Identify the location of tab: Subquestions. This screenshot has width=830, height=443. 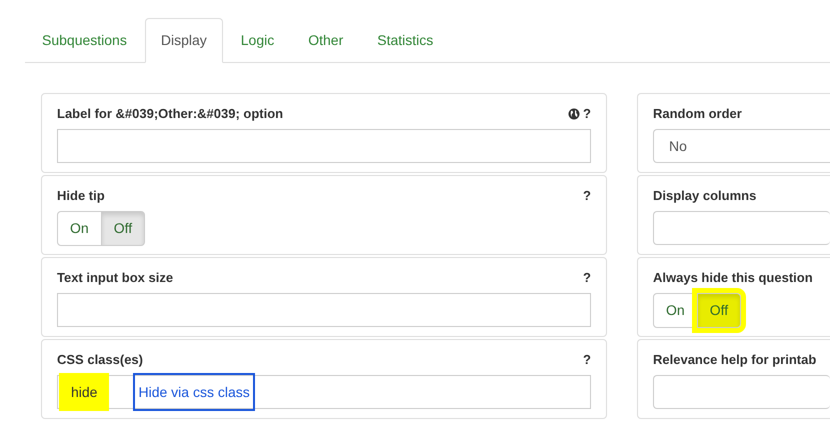
(84, 40).